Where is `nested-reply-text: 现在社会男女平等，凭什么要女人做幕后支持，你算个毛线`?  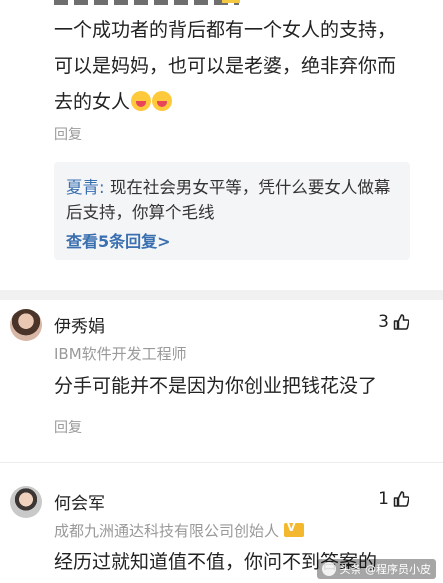
nested-reply-text: 现在社会男女平等，凭什么要女人做幕后支持，你算个毛线 is located at coordinates (228, 200).